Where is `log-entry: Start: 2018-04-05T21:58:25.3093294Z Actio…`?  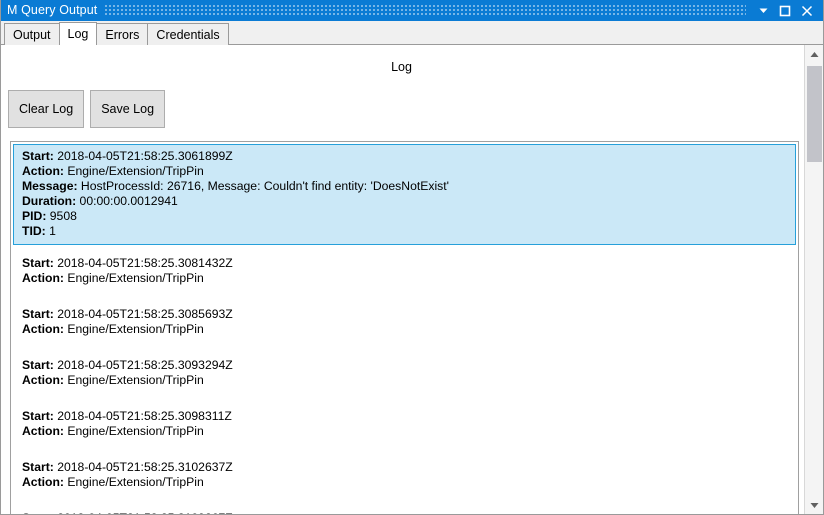 log-entry: Start: 2018-04-05T21:58:25.3093294Z Actio… is located at coordinates (404, 373).